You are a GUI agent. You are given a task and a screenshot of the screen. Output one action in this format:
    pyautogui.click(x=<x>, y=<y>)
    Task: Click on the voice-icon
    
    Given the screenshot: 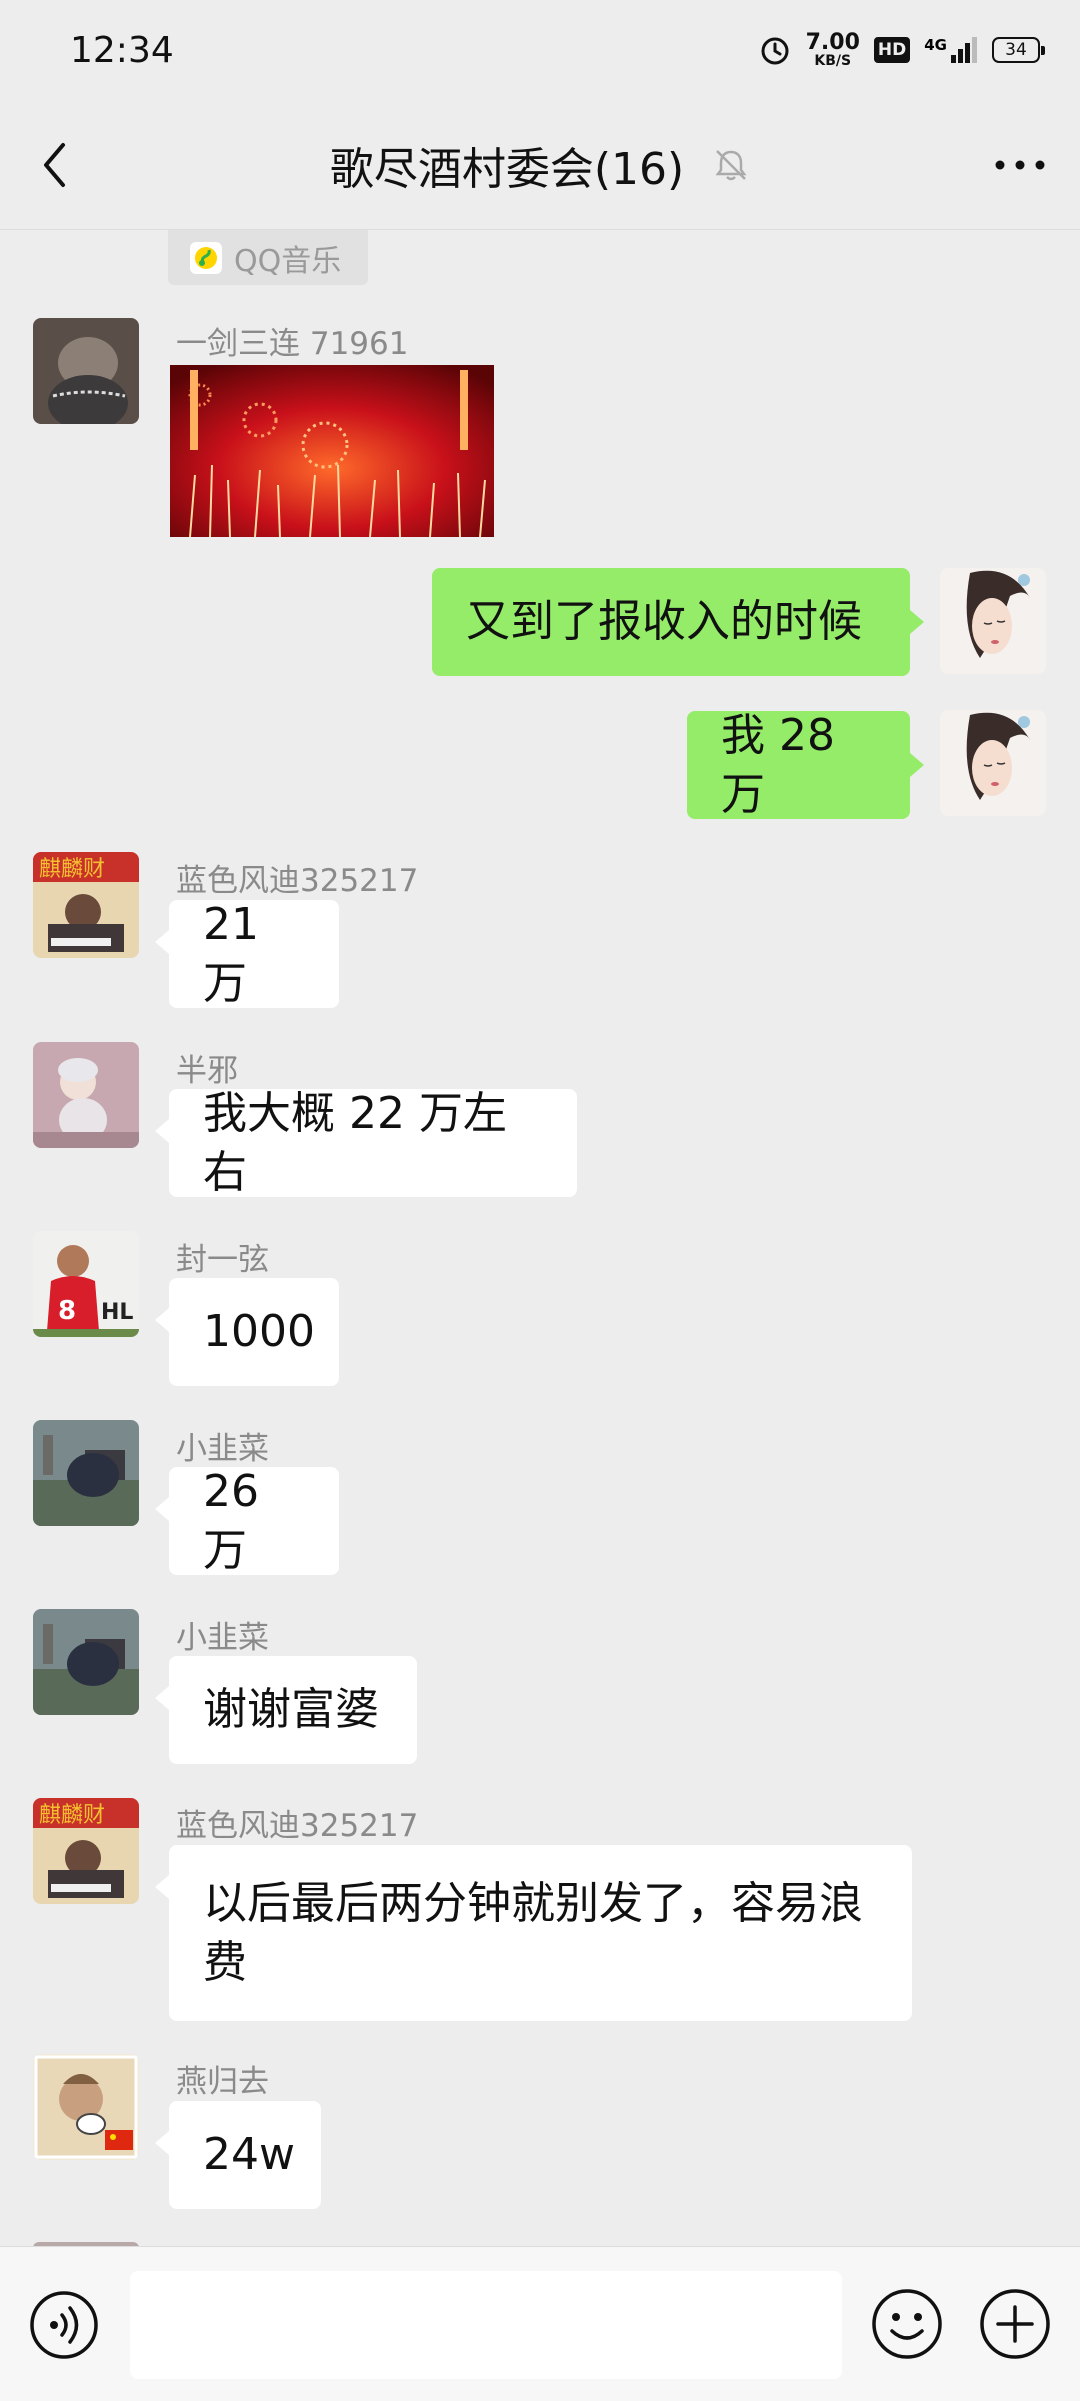 What is the action you would take?
    pyautogui.click(x=64, y=2325)
    